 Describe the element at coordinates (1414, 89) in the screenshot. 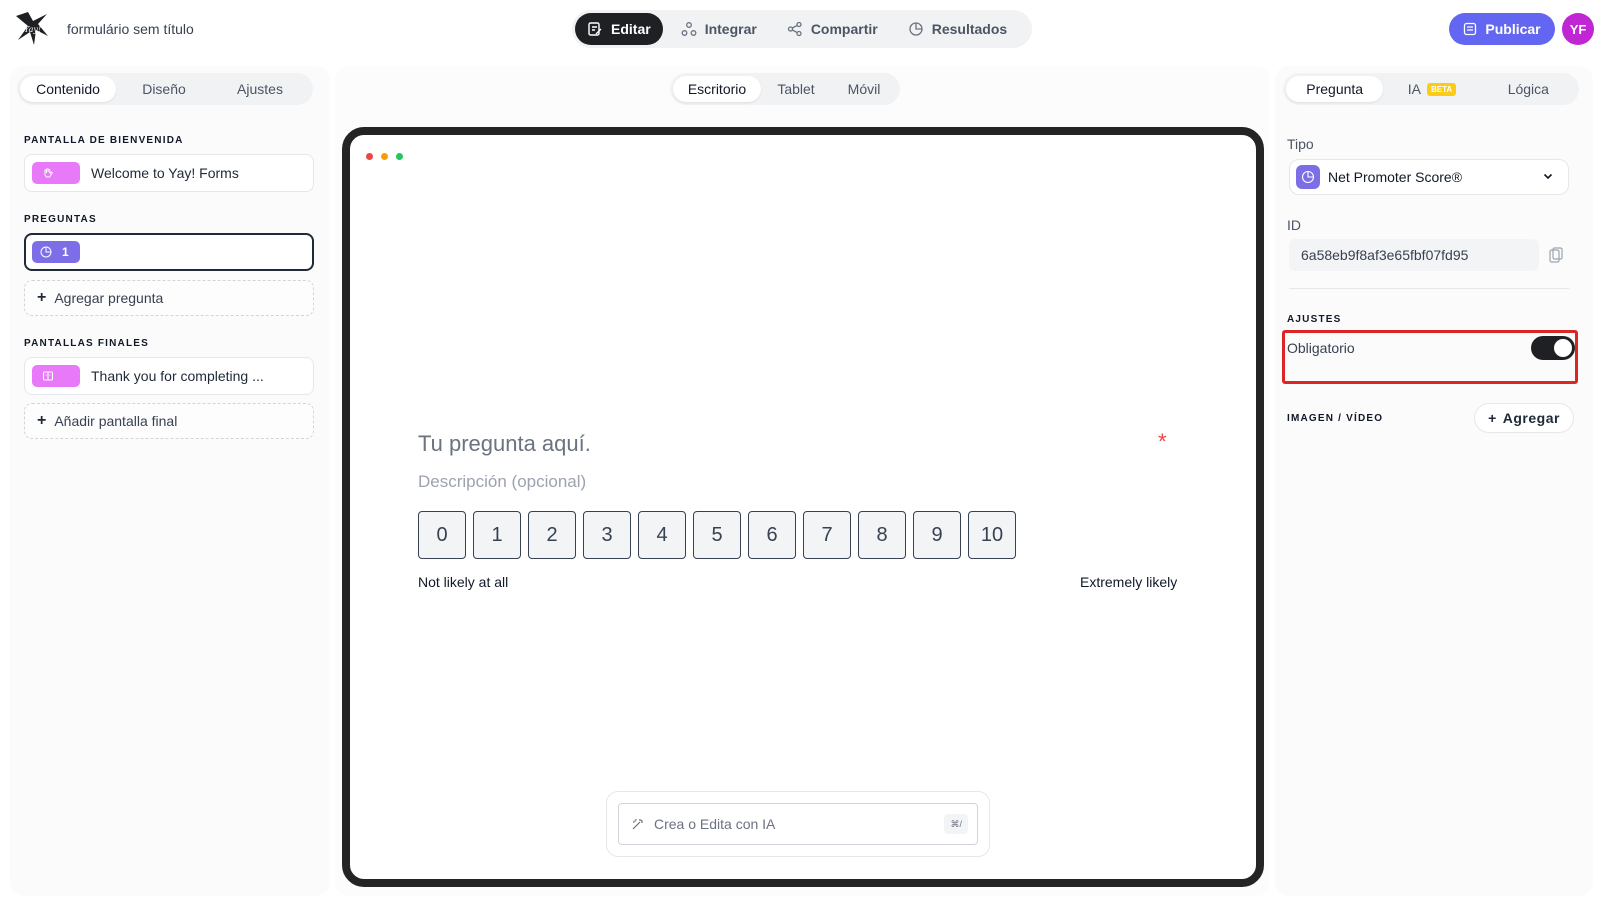

I see `tab-ia-label: IA` at that location.